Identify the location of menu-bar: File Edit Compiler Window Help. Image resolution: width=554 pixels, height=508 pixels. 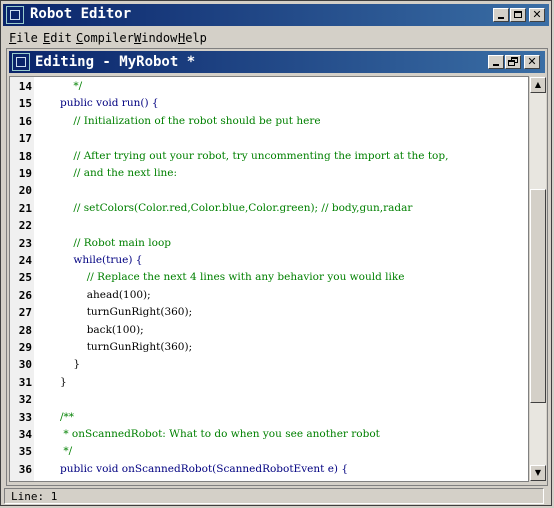
(276, 37).